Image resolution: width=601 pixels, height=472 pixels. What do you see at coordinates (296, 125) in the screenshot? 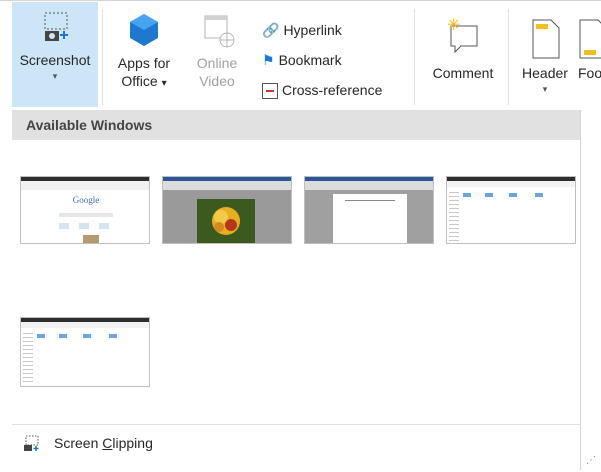
I see `available-windows-header: Available Windows` at bounding box center [296, 125].